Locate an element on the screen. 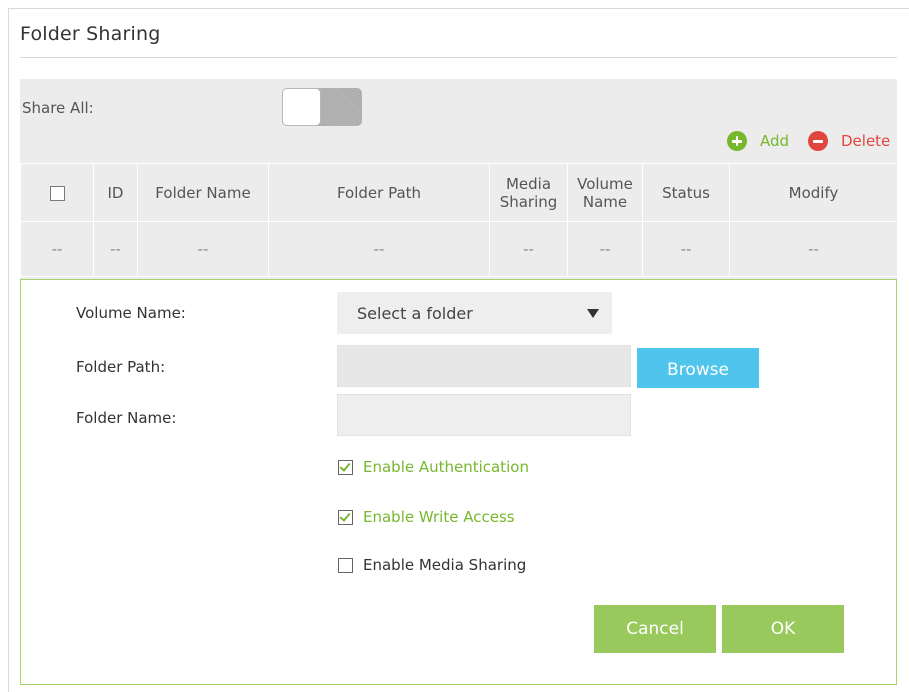 The width and height of the screenshot is (909, 692). column-header-text: Media Sharing is located at coordinates (528, 192).